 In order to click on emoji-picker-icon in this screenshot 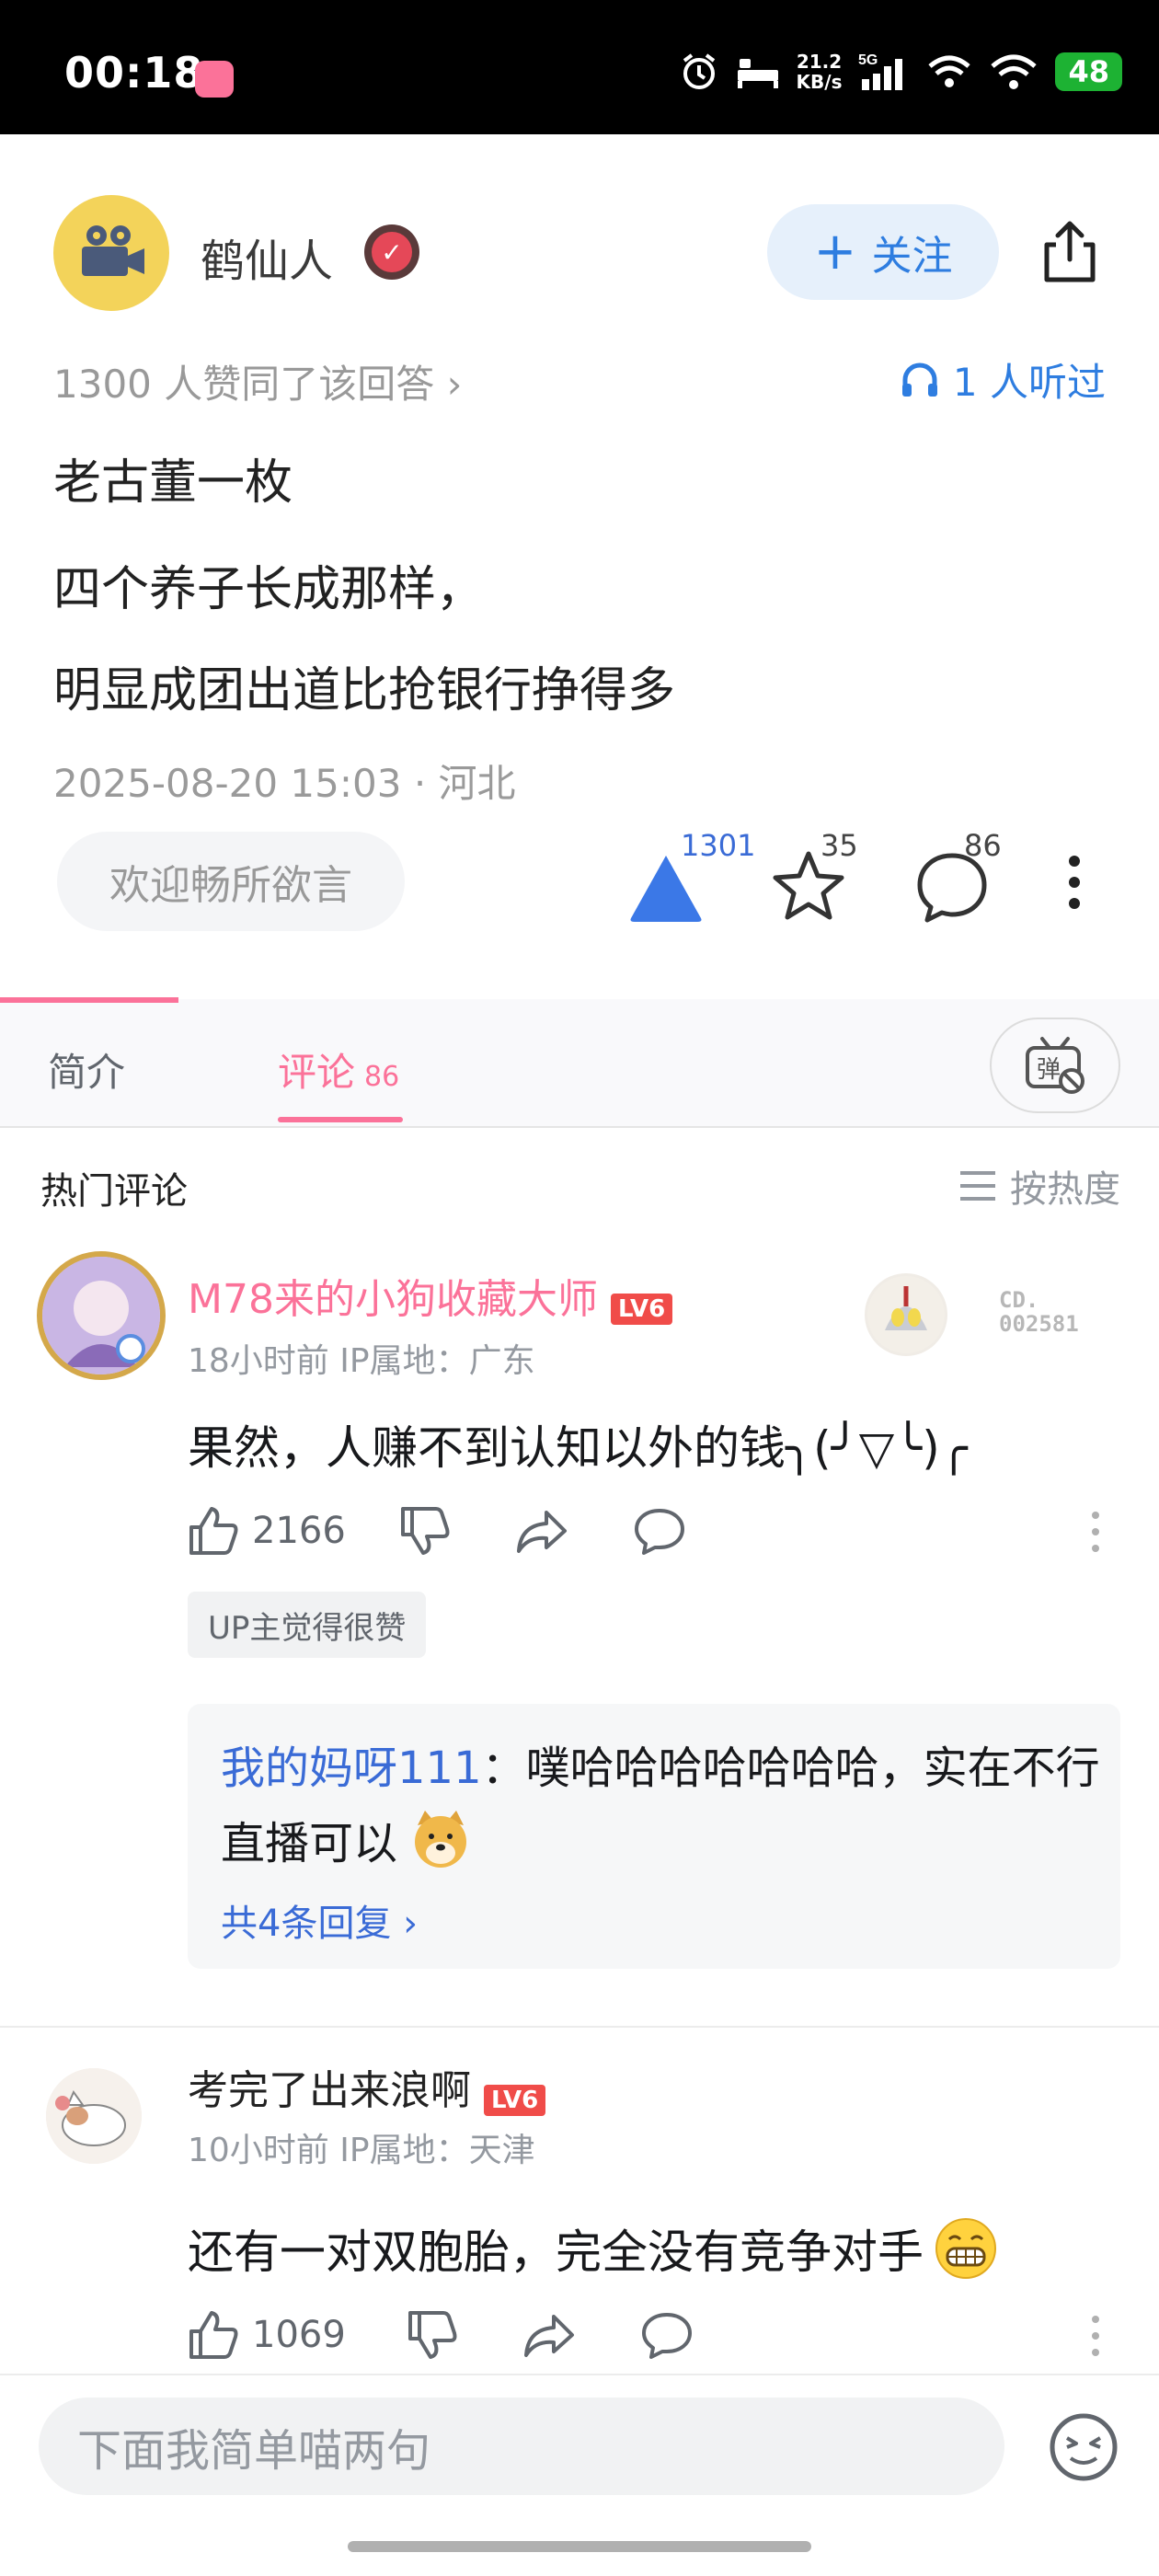, I will do `click(1083, 2447)`.